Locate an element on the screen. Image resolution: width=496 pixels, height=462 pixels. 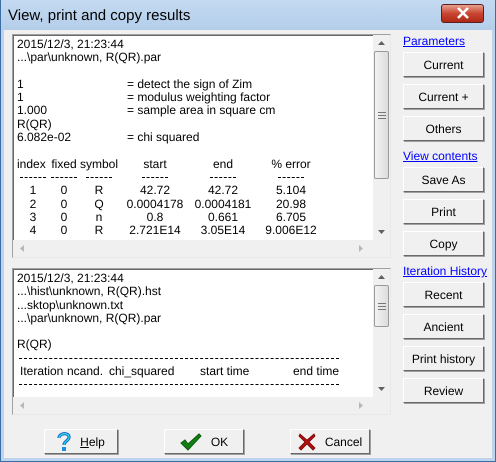
sidebar-button: Current is located at coordinates (443, 64).